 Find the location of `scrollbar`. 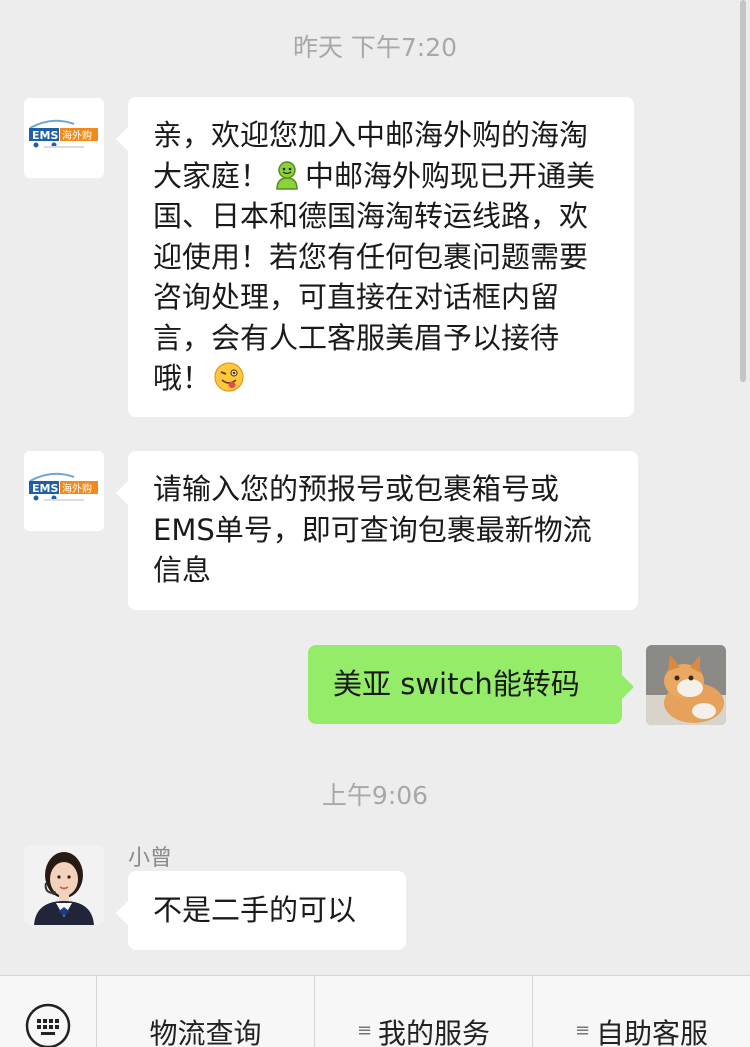

scrollbar is located at coordinates (743, 191).